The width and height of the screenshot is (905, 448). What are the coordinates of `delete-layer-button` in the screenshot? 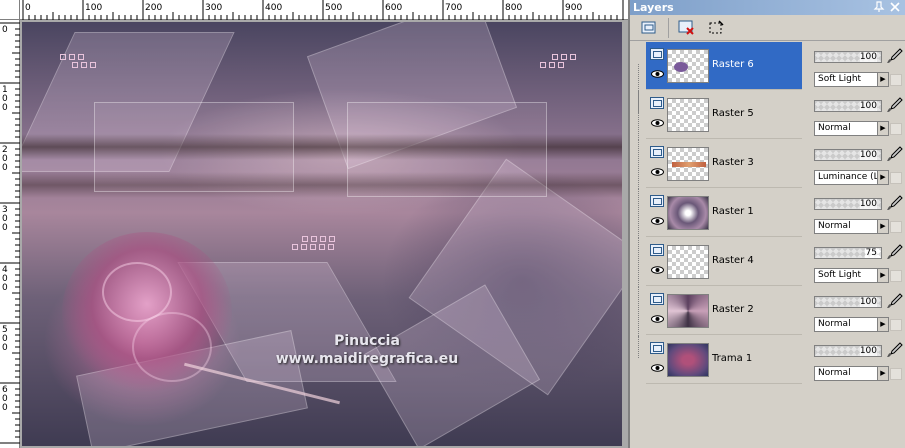 It's located at (687, 28).